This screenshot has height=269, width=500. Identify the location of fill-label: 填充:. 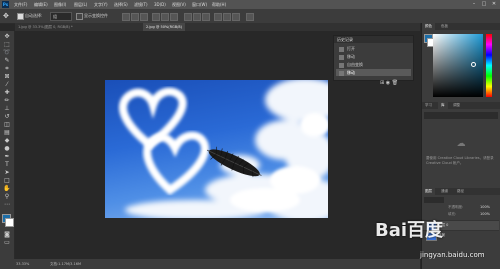
(452, 214).